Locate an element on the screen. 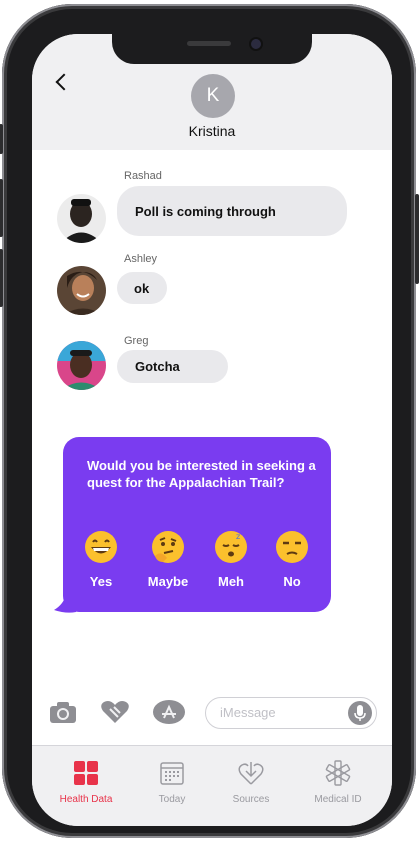  poll-option-maybe: Maybe is located at coordinates (168, 559).